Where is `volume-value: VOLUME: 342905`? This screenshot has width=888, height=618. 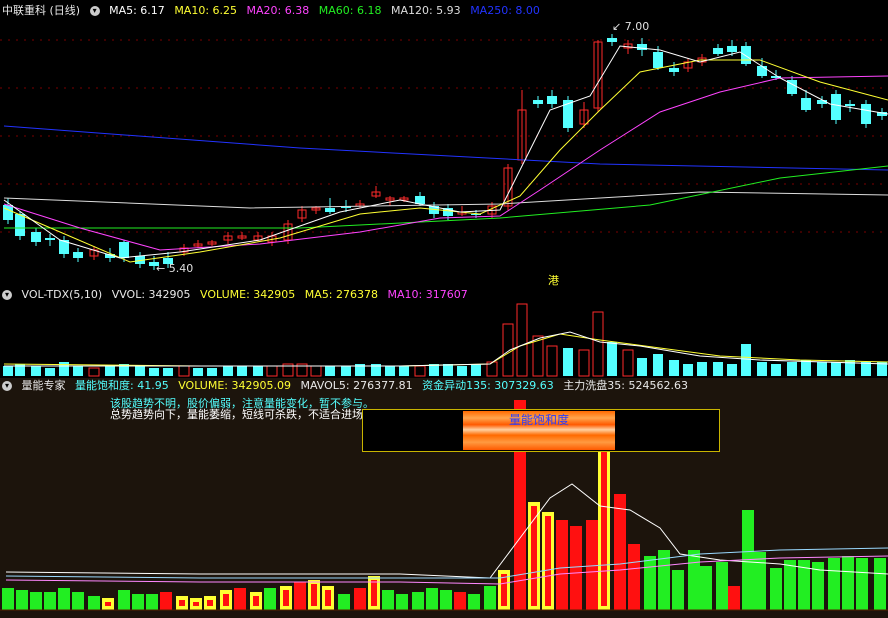
volume-value: VOLUME: 342905 is located at coordinates (248, 294).